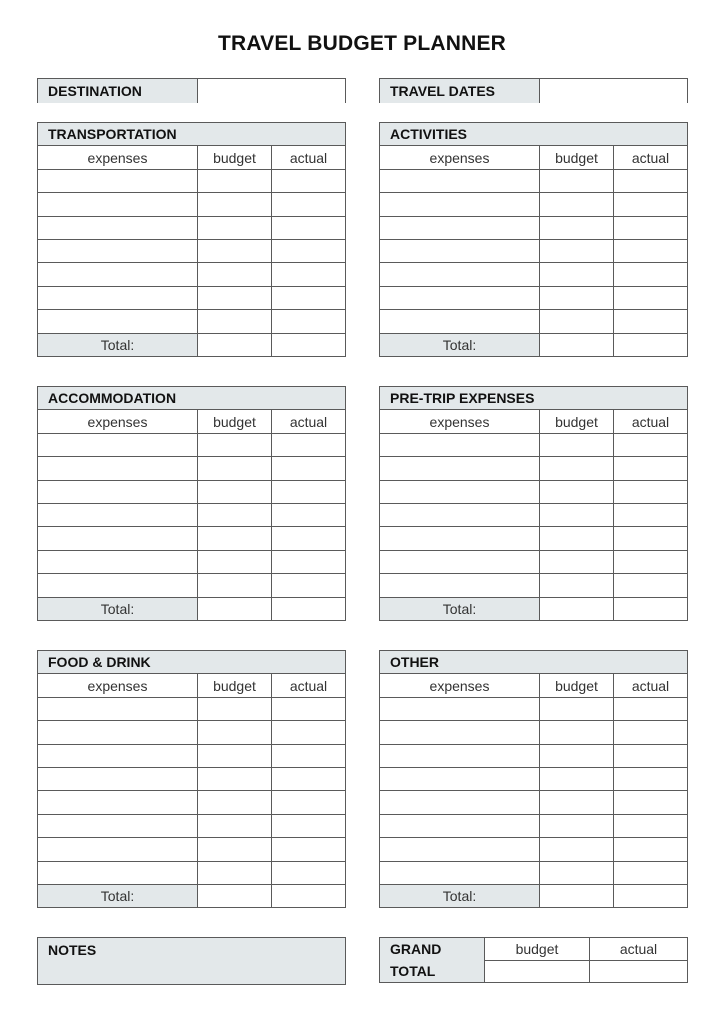  I want to click on grand-actual-cell, so click(638, 971).